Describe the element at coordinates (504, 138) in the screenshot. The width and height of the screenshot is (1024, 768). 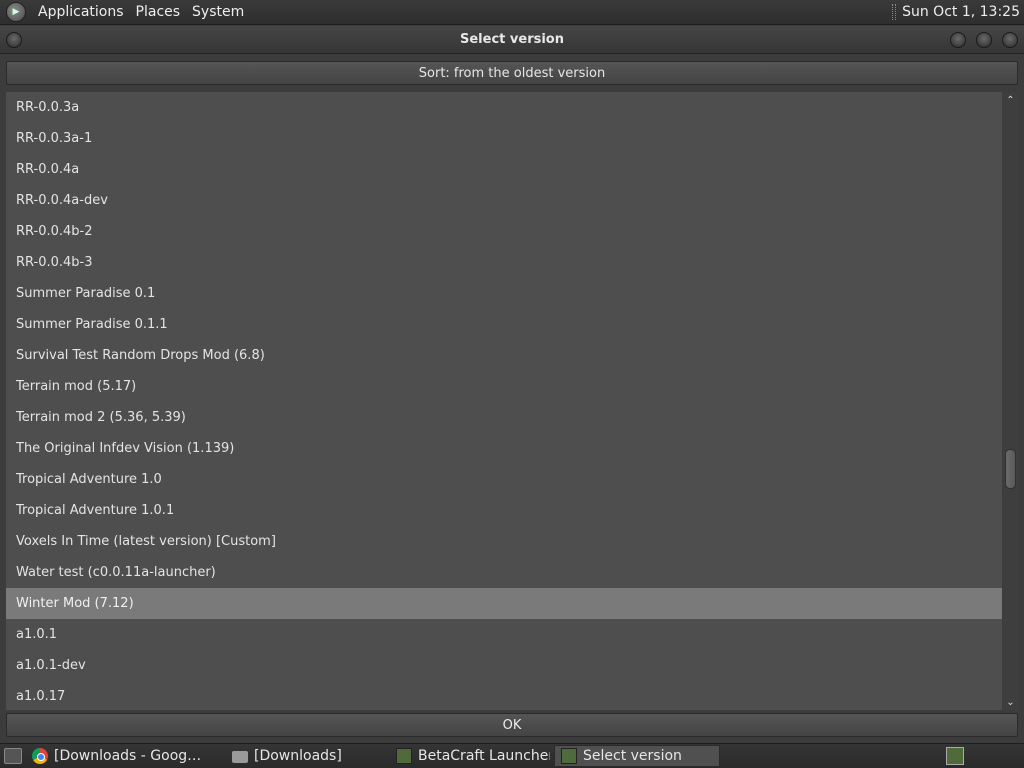
I see `list-item: RR-0.0.3a-1` at that location.